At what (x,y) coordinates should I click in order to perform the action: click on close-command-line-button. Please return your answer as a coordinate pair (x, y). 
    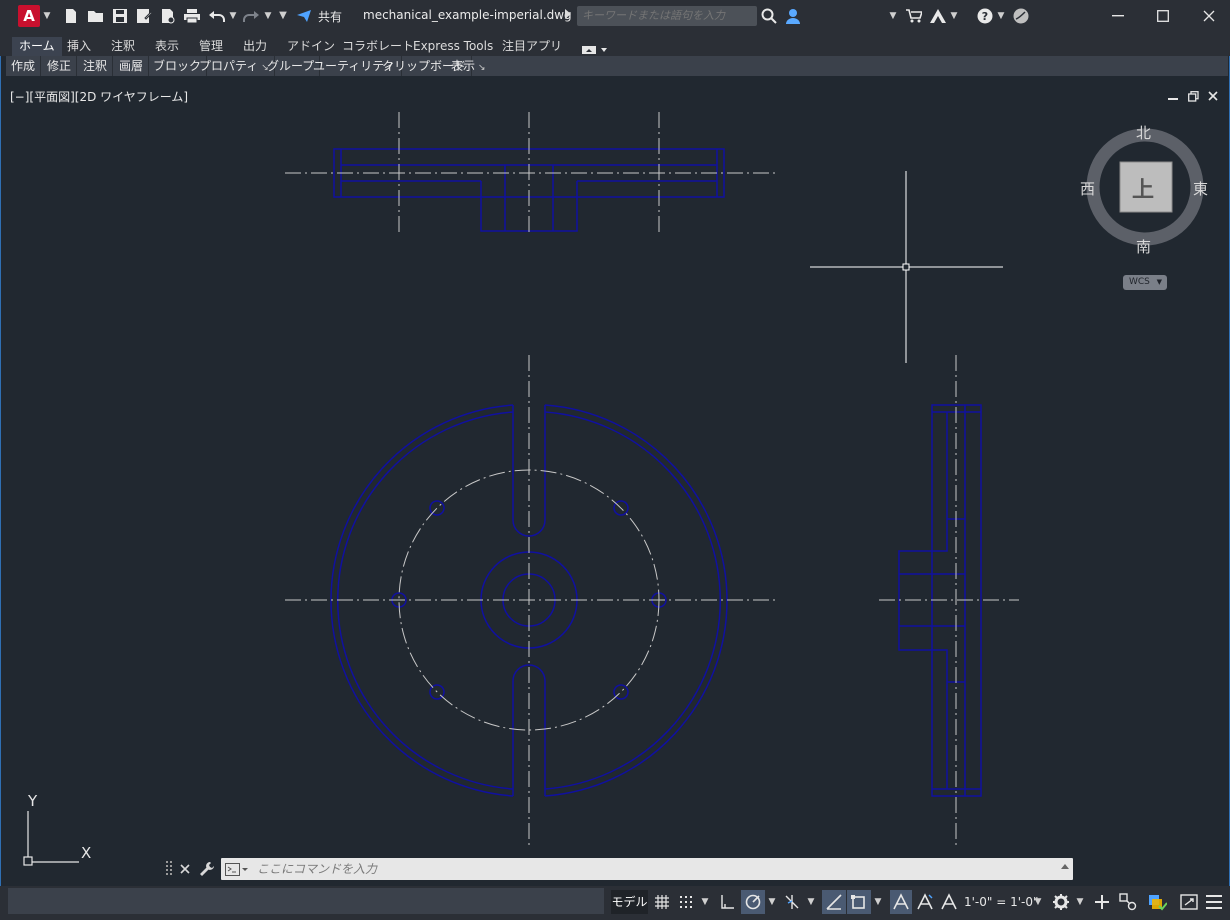
    Looking at the image, I should click on (185, 869).